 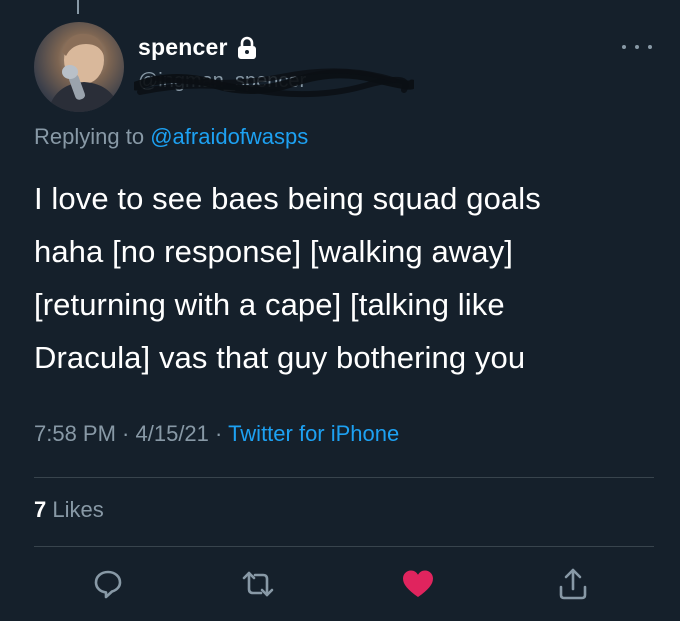 What do you see at coordinates (273, 251) in the screenshot?
I see `tweet-text-line: haha [no response] [walking away]` at bounding box center [273, 251].